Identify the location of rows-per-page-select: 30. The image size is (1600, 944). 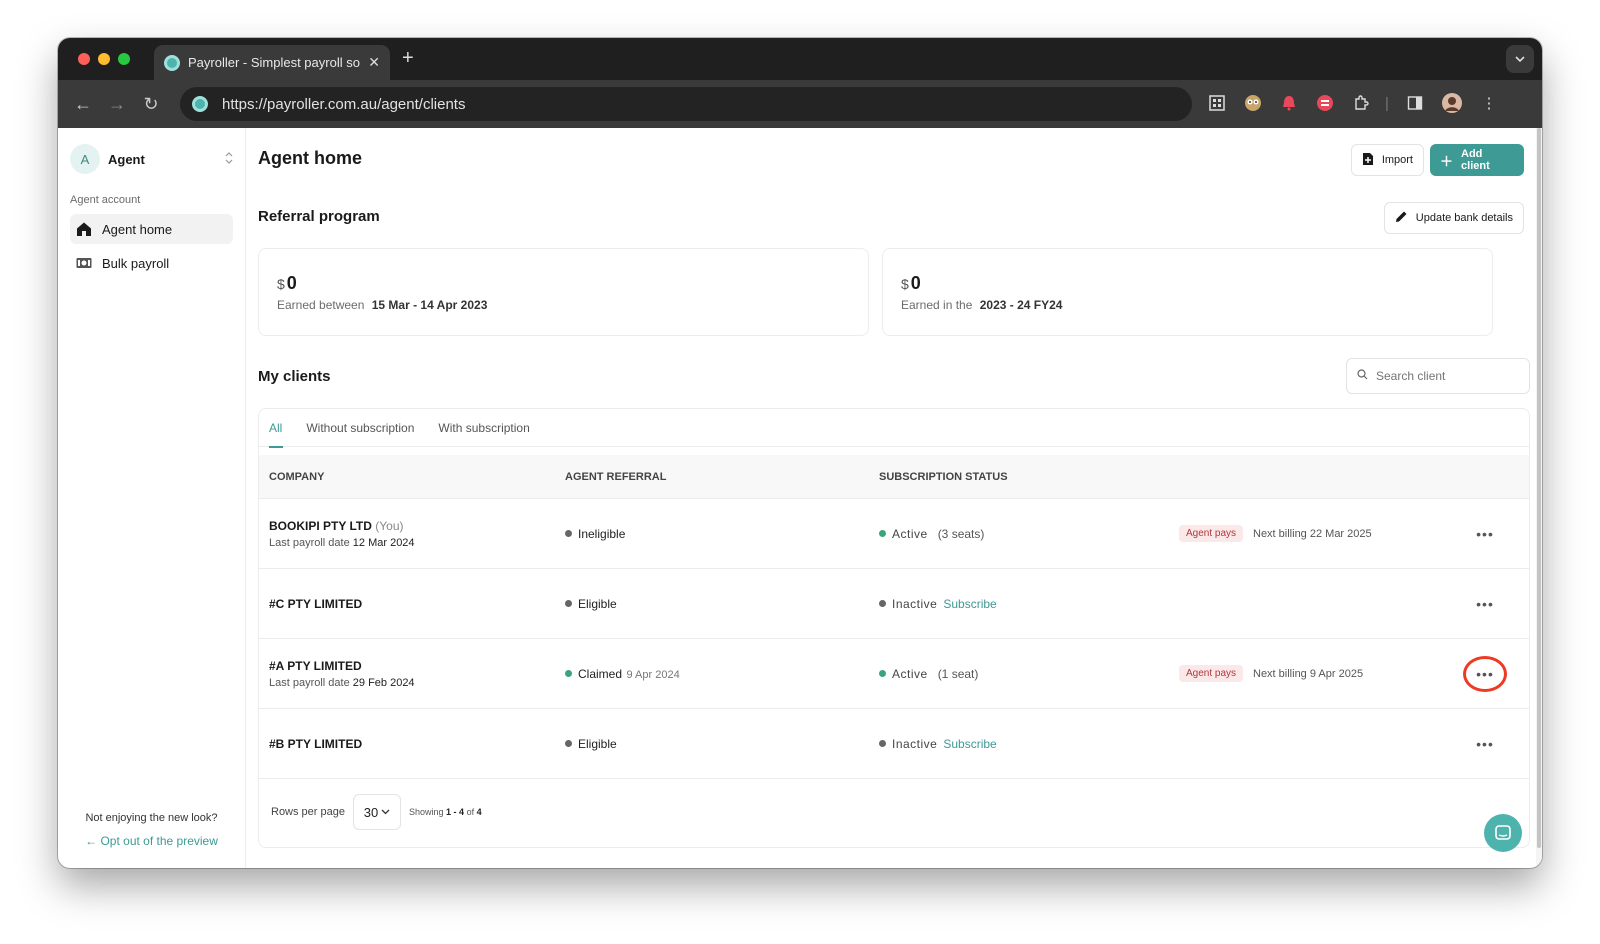
(377, 812).